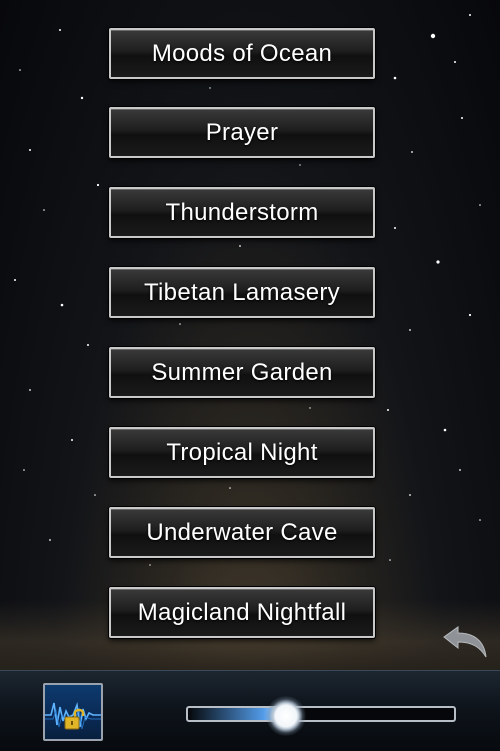 Image resolution: width=500 pixels, height=751 pixels. I want to click on volume-slider-thumb, so click(286, 716).